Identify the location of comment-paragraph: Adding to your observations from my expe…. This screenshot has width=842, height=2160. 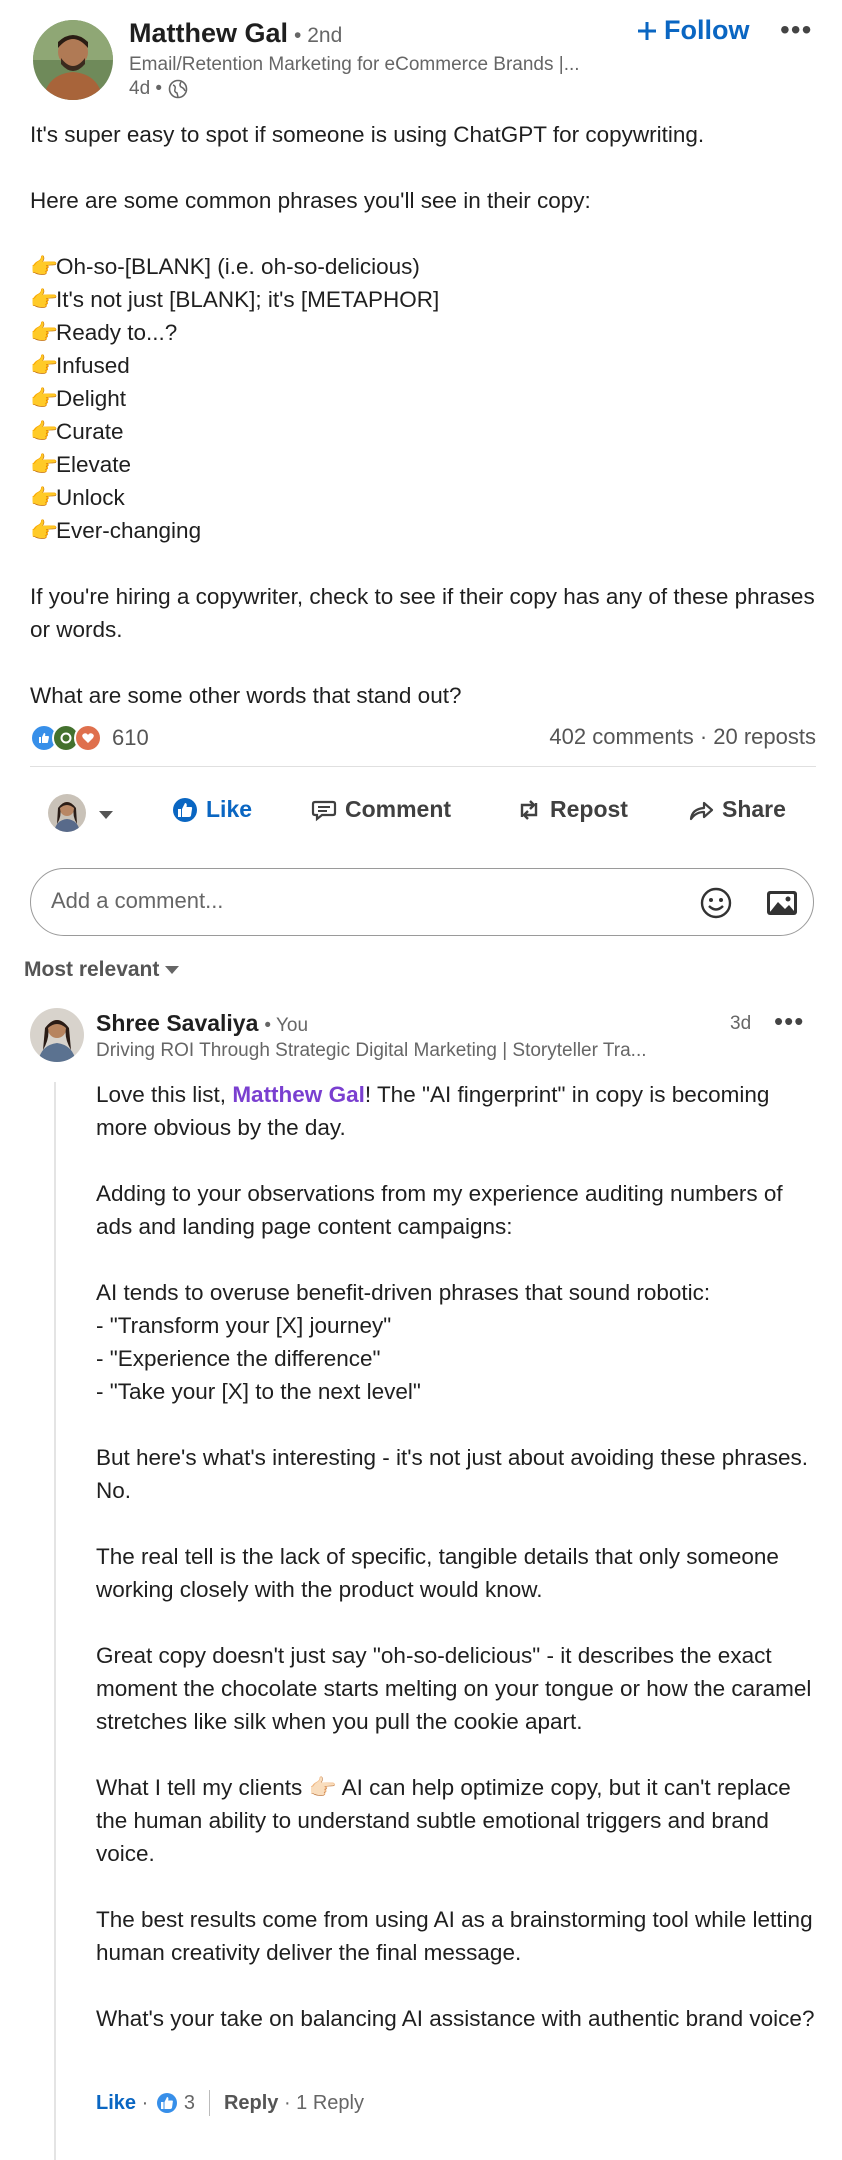
(439, 1210).